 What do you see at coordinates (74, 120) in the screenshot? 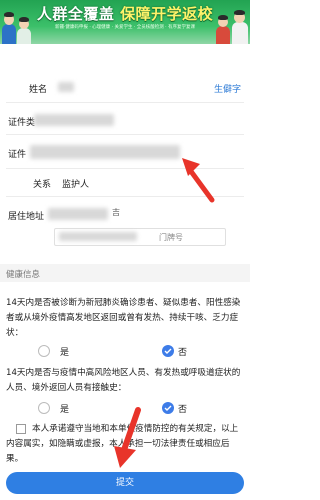
I see `id-type-redacted` at bounding box center [74, 120].